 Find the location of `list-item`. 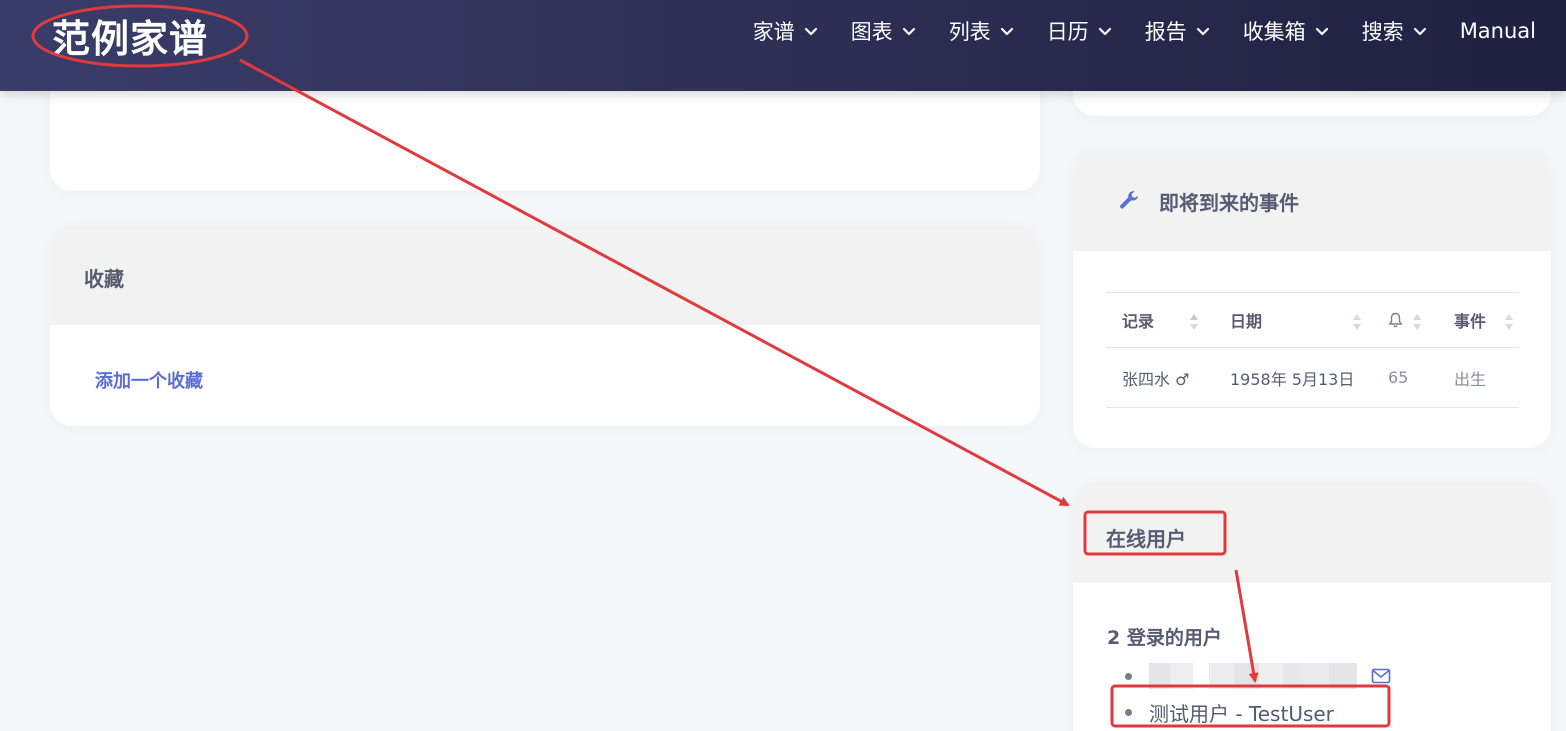

list-item is located at coordinates (1258, 676).